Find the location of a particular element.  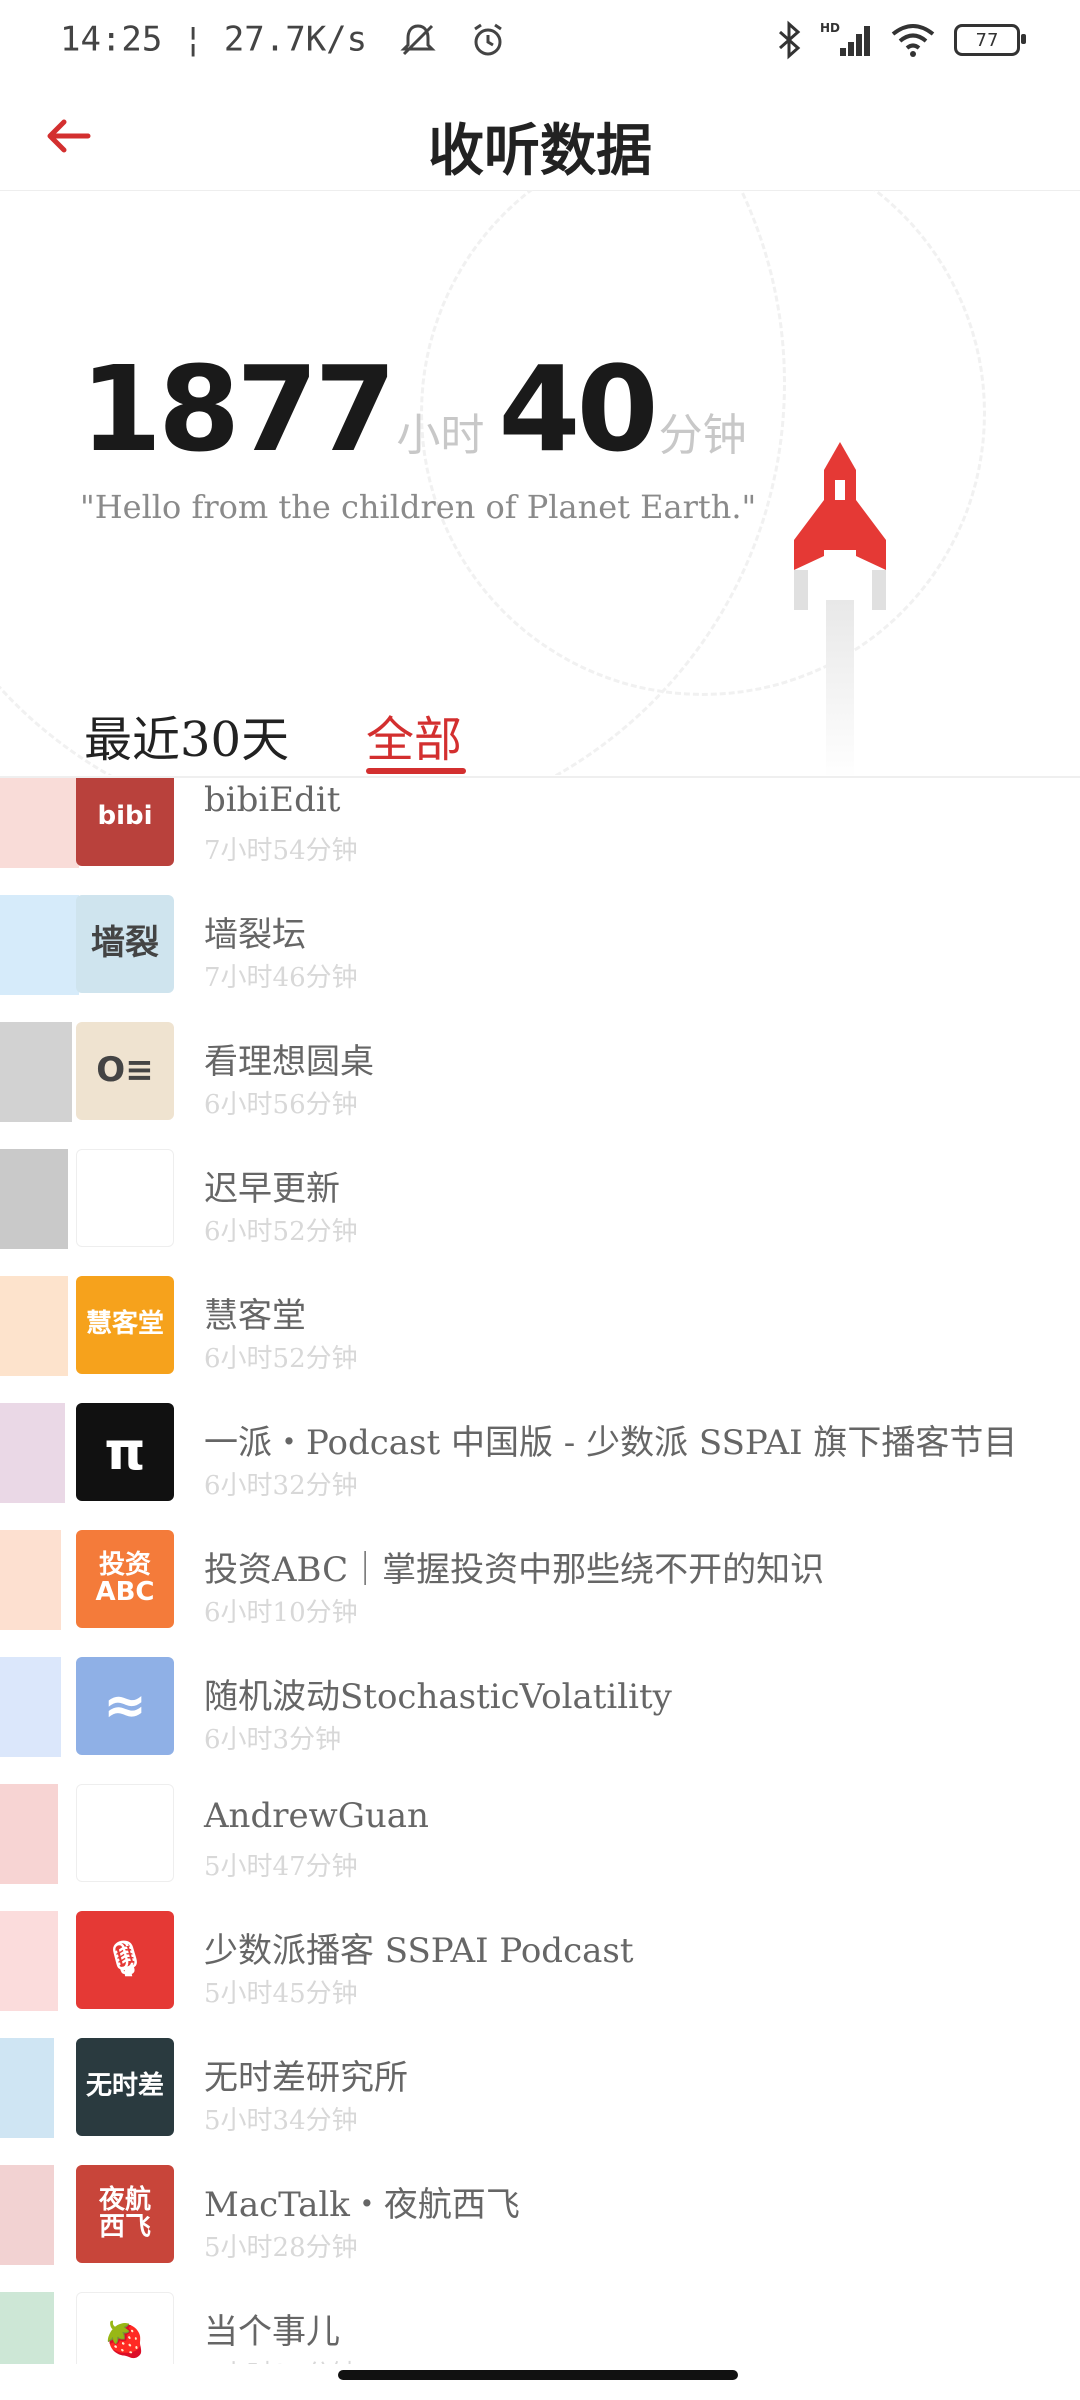

podcast-cover: bibi is located at coordinates (125, 822).